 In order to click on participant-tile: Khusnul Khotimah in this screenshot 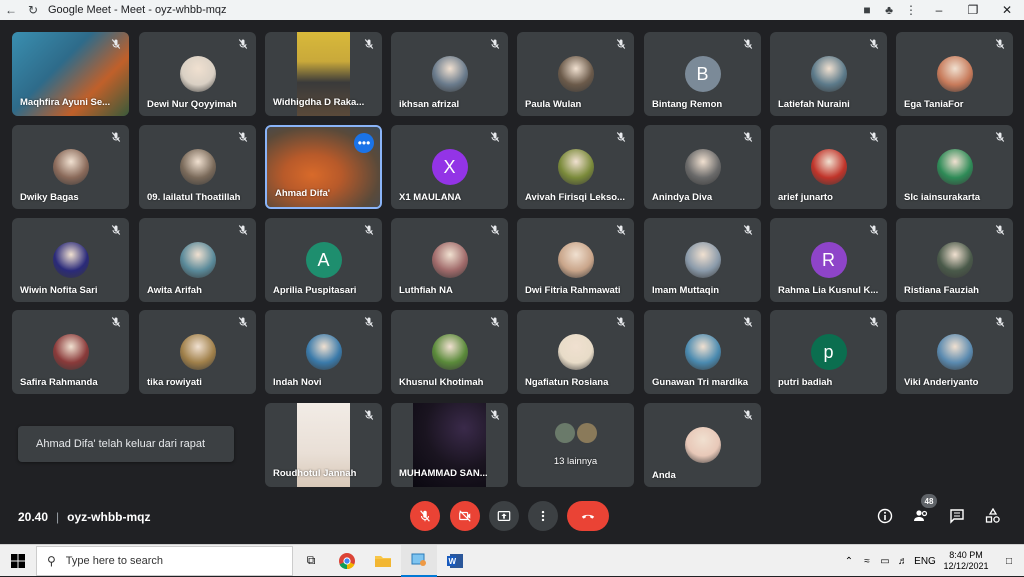, I will do `click(449, 352)`.